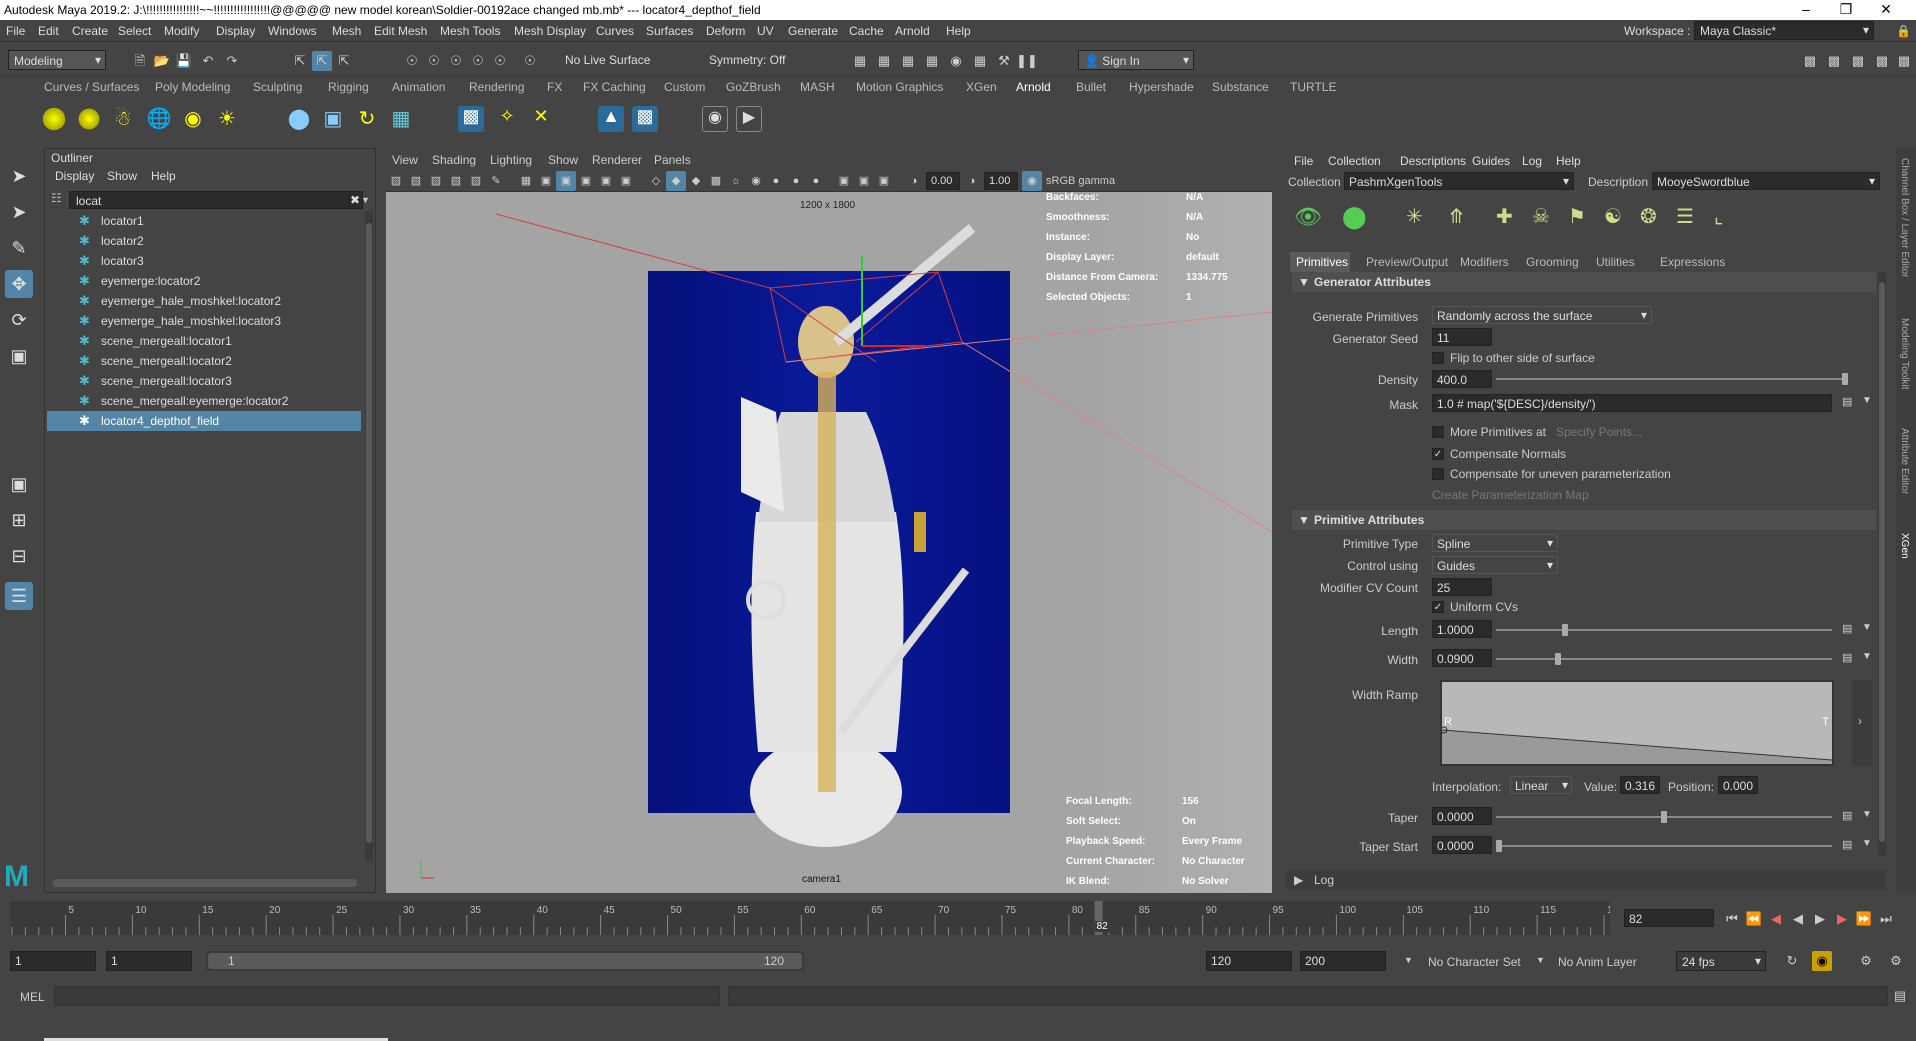 The width and height of the screenshot is (1916, 1041). Describe the element at coordinates (1414, 216) in the screenshot. I see `add-guide-icon: ✳` at that location.